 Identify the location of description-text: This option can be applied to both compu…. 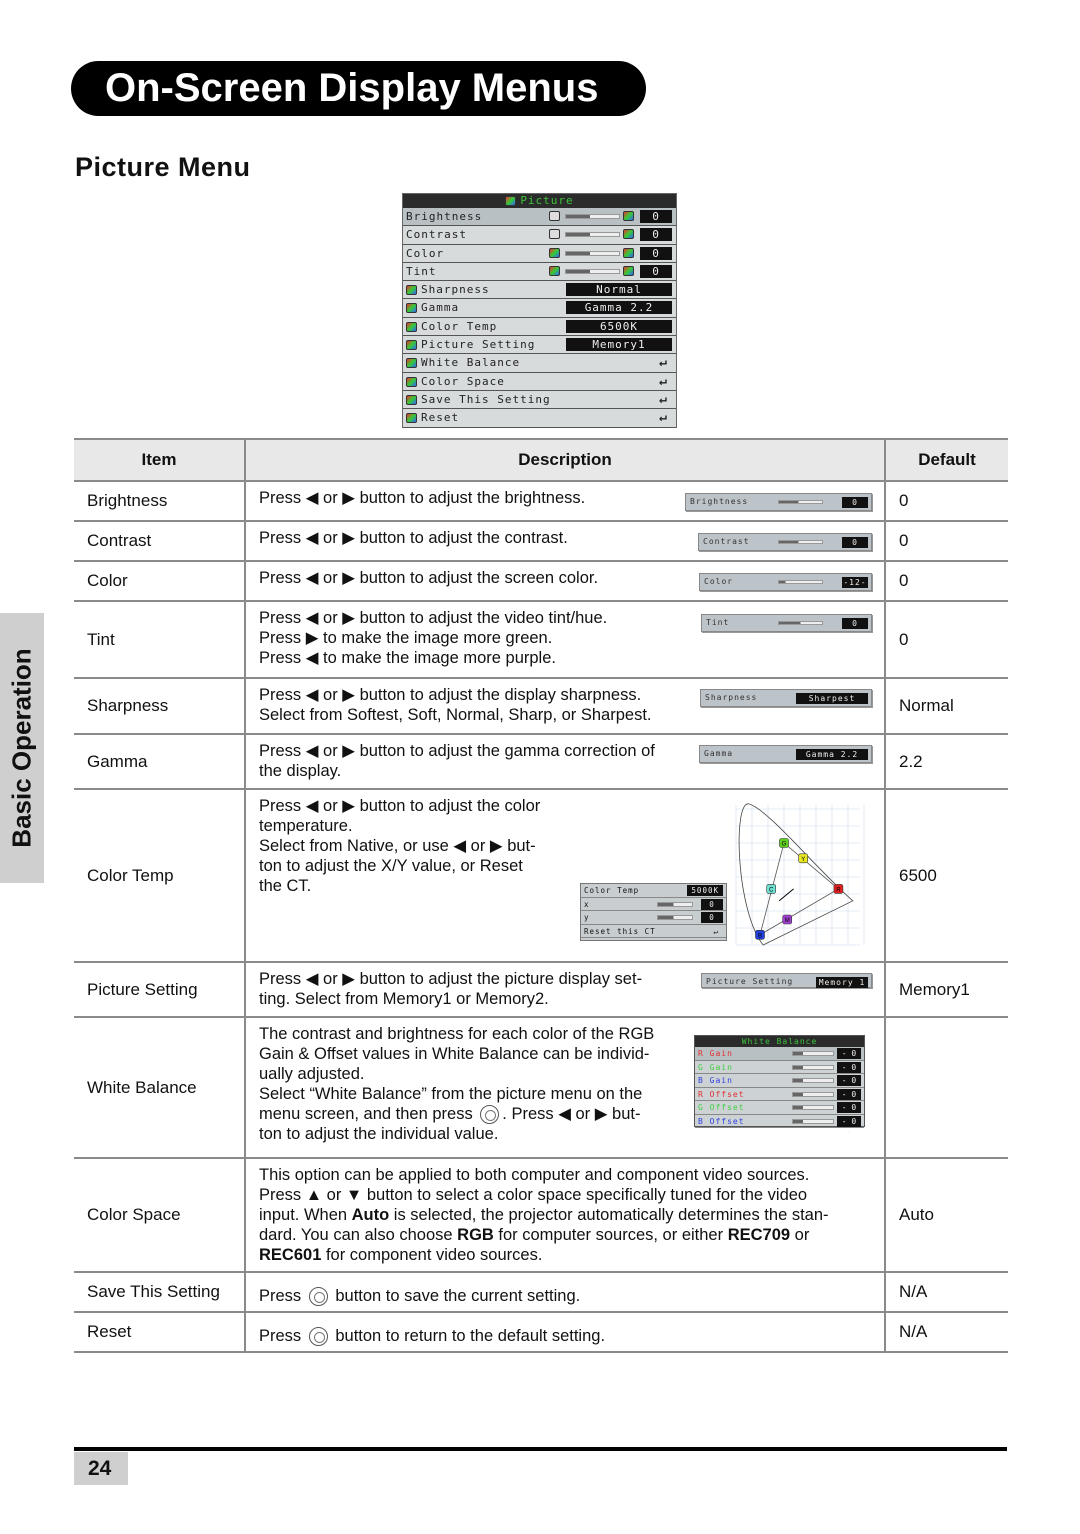
(534, 1175).